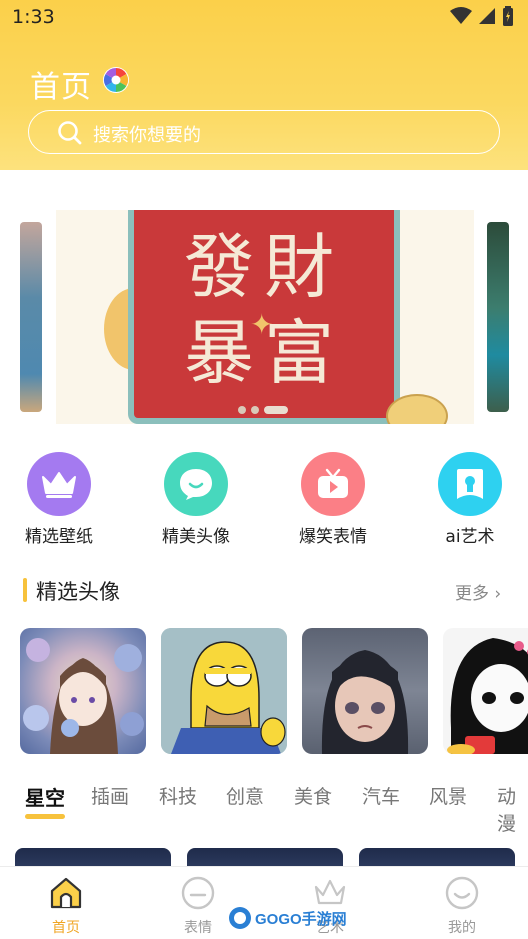 Image resolution: width=528 pixels, height=939 pixels. Describe the element at coordinates (196, 484) in the screenshot. I see `smile-bubble-icon` at that location.